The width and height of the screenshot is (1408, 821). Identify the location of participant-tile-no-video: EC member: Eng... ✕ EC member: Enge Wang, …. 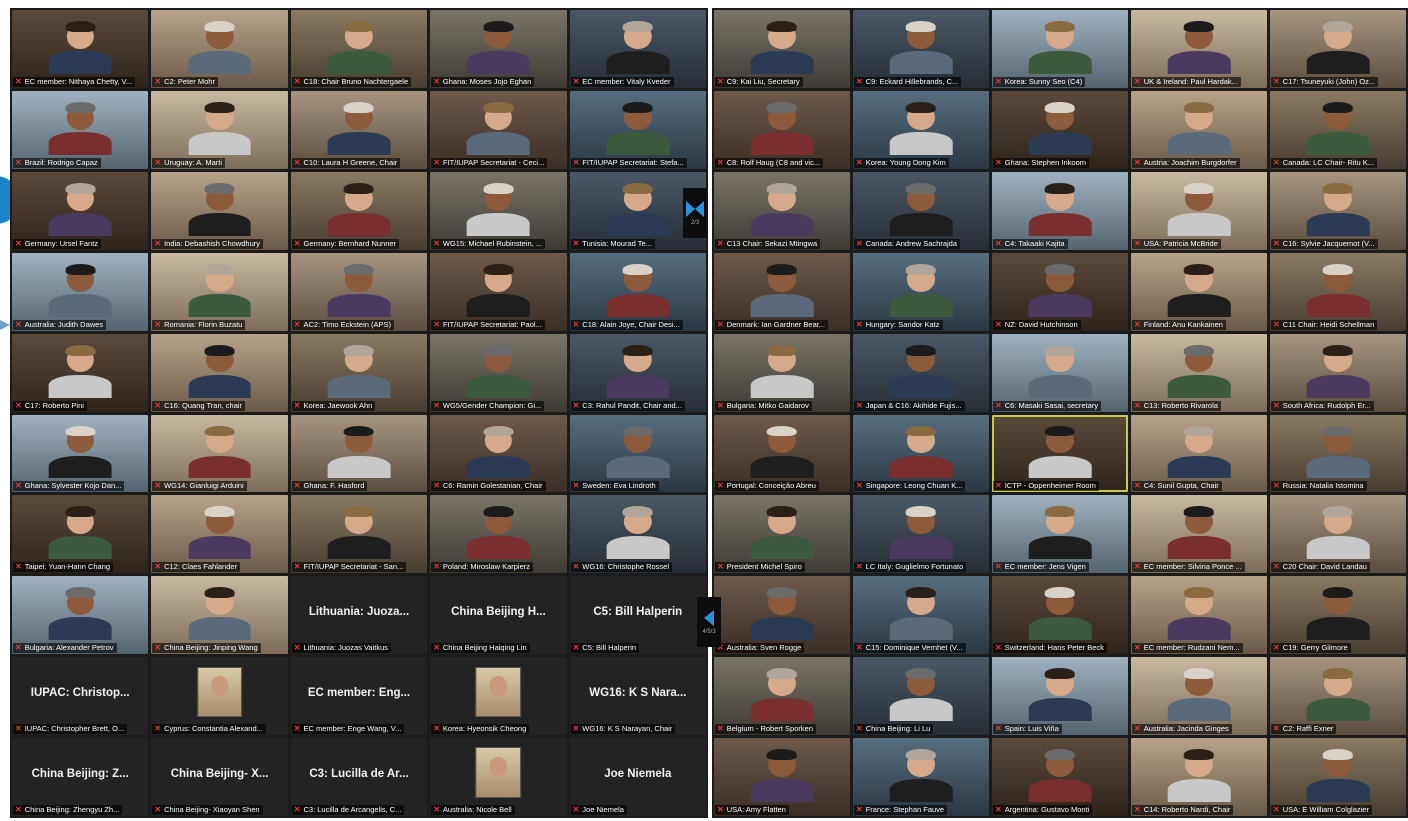
(359, 696).